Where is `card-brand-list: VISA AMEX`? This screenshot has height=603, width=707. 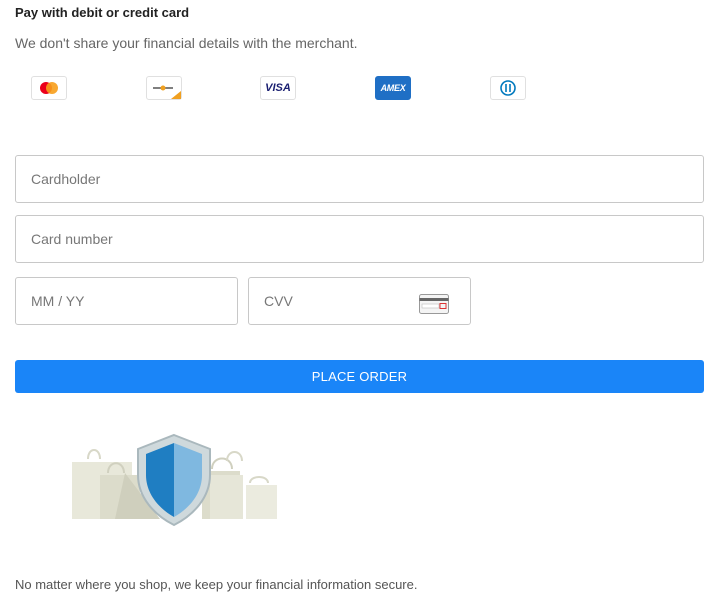 card-brand-list: VISA AMEX is located at coordinates (353, 89).